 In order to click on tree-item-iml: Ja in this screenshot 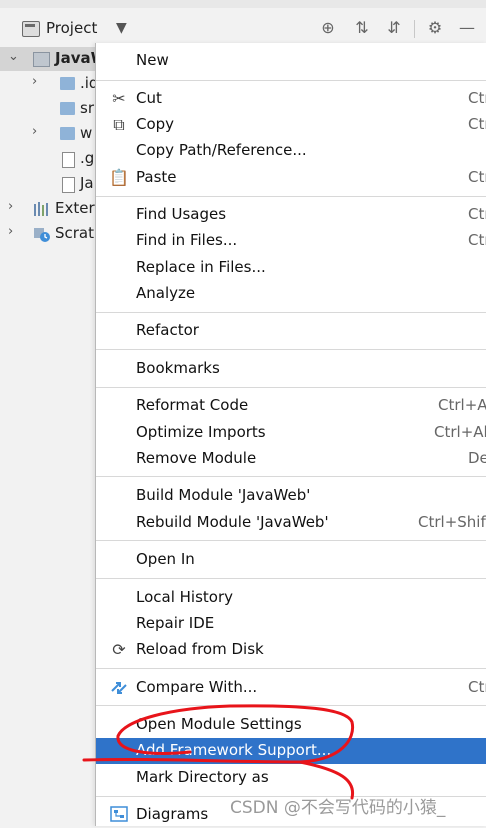, I will do `click(50, 184)`.